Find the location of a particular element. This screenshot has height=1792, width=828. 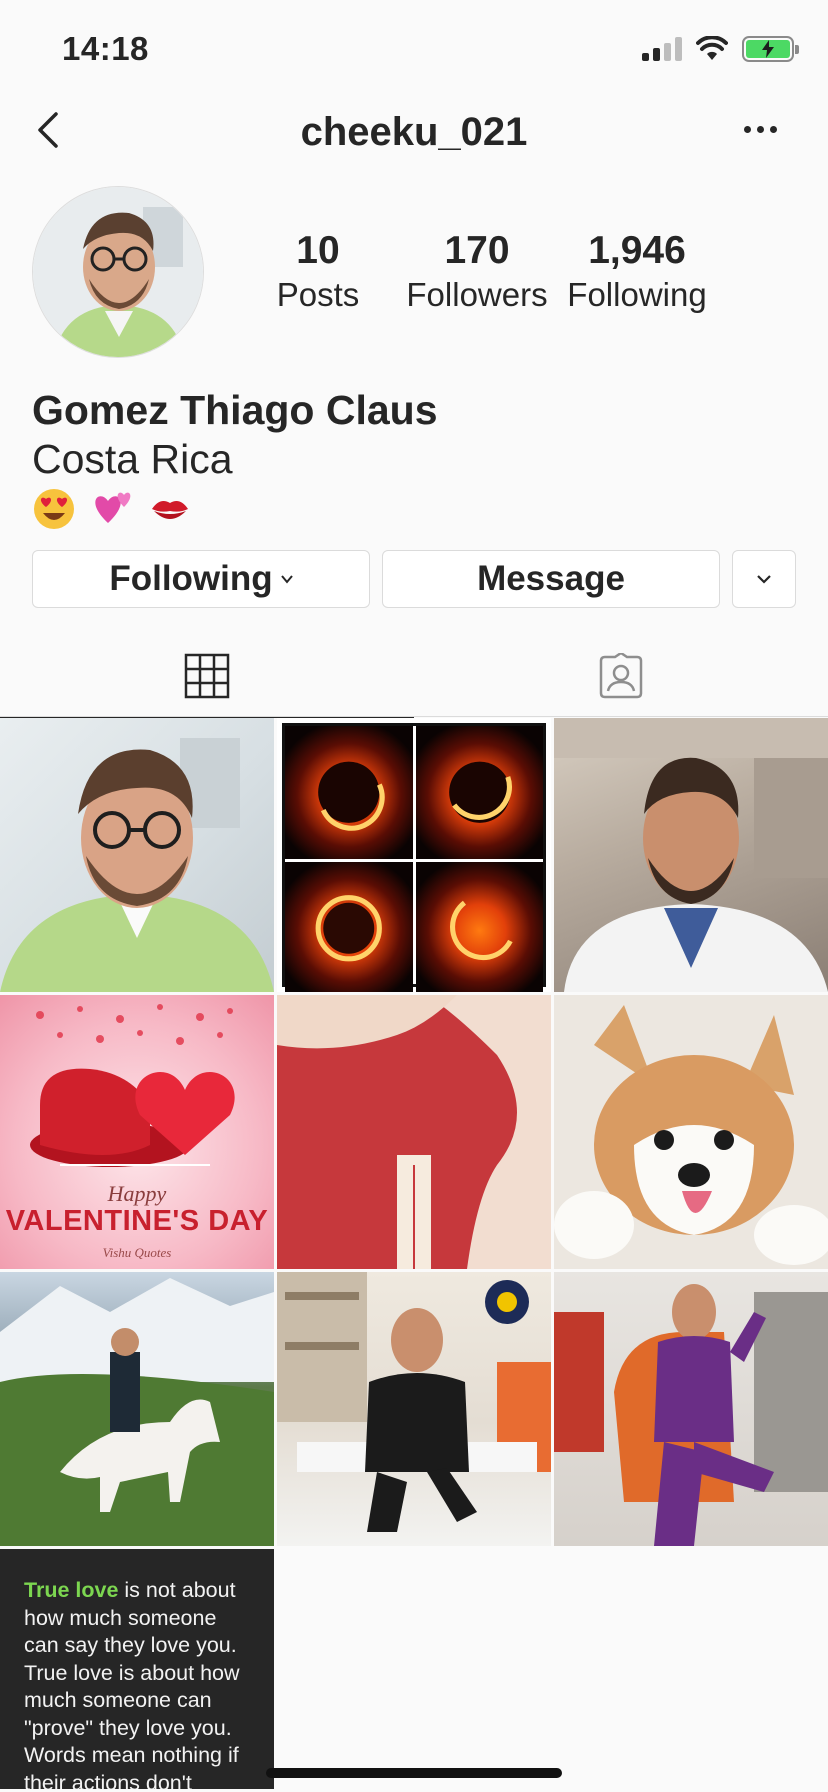

grid-icon is located at coordinates (207, 676).